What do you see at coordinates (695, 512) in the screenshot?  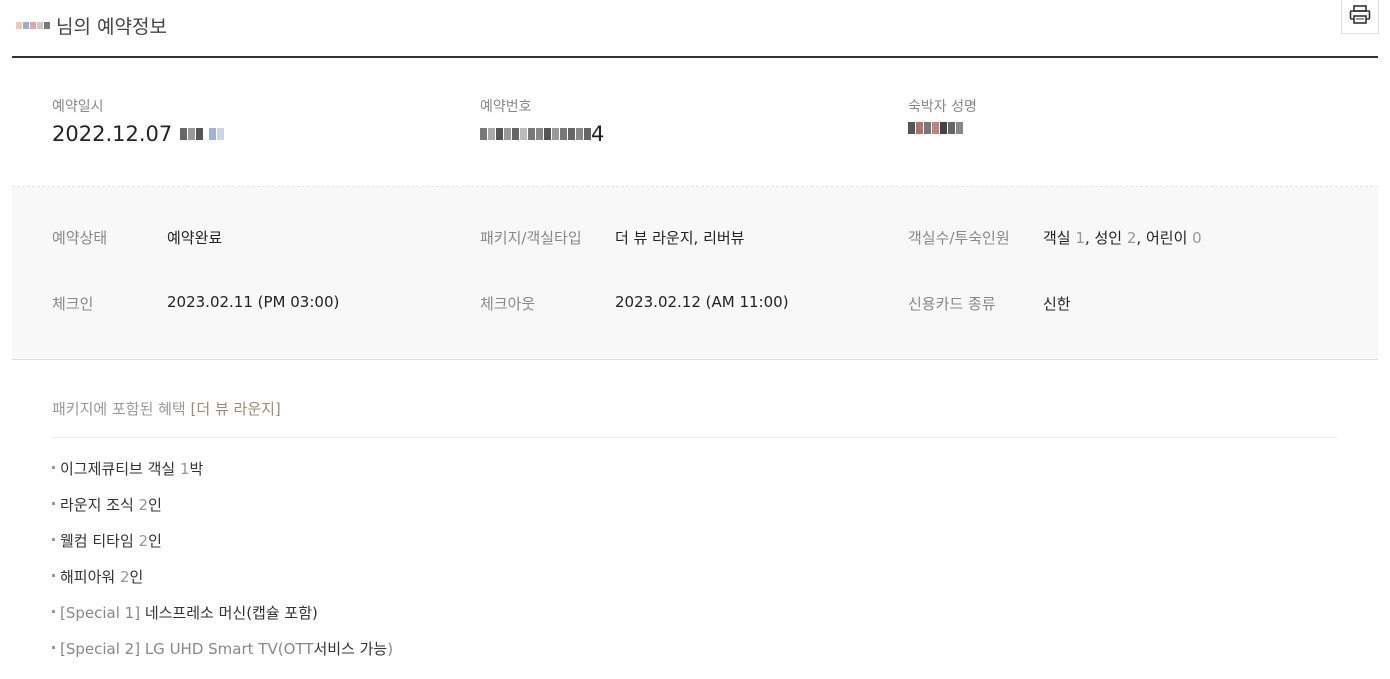 I see `list-item: 라운지 조식 2인` at bounding box center [695, 512].